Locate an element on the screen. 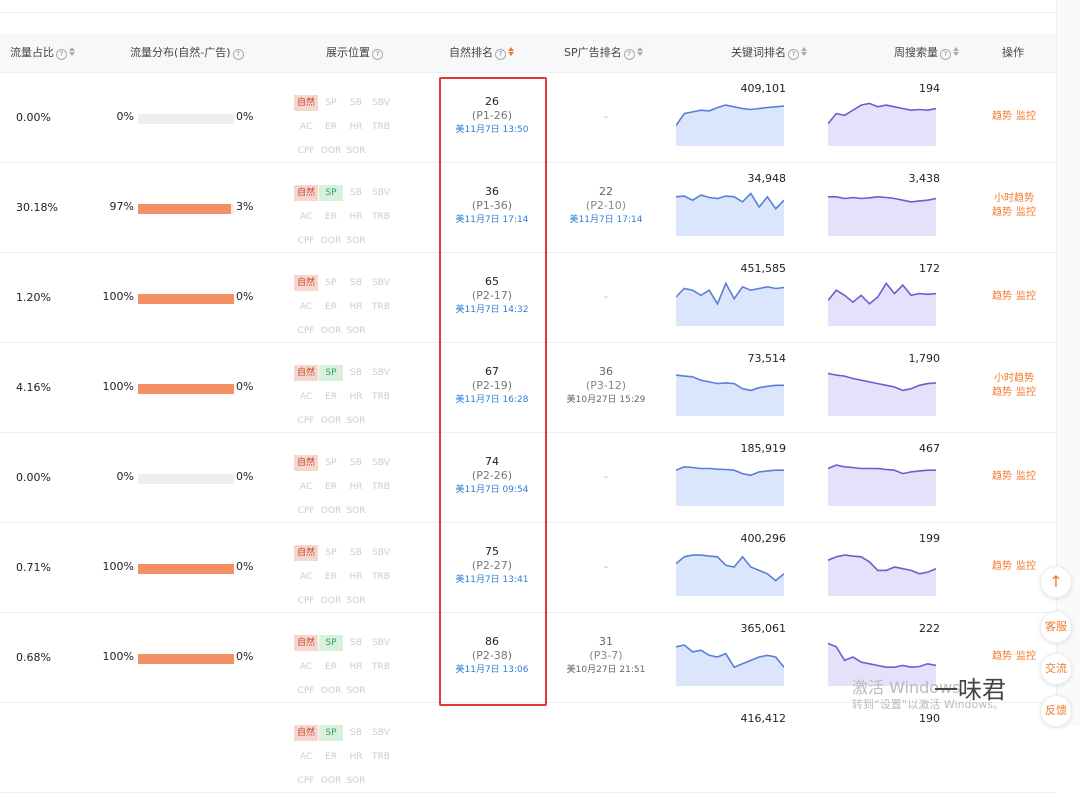  header-sp-rank: SP广告排名? is located at coordinates (604, 53).